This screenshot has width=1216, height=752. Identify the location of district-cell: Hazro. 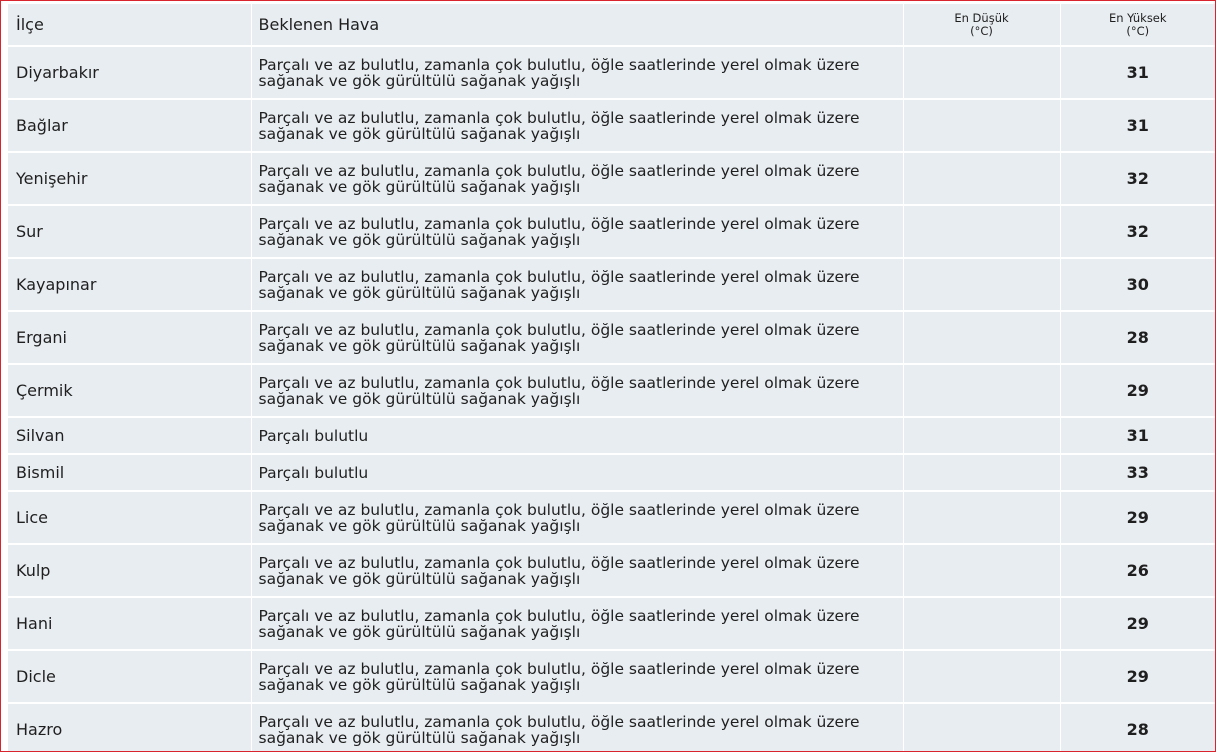
(130, 727).